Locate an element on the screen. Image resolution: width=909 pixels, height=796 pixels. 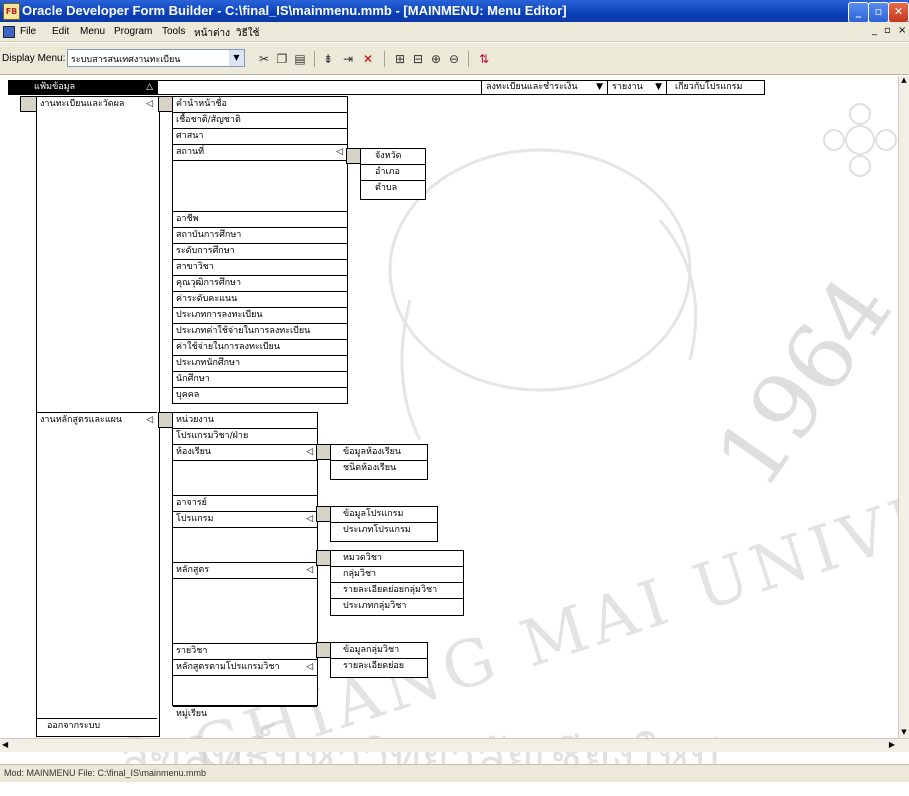
menu-item: ศาสนา is located at coordinates (260, 137).